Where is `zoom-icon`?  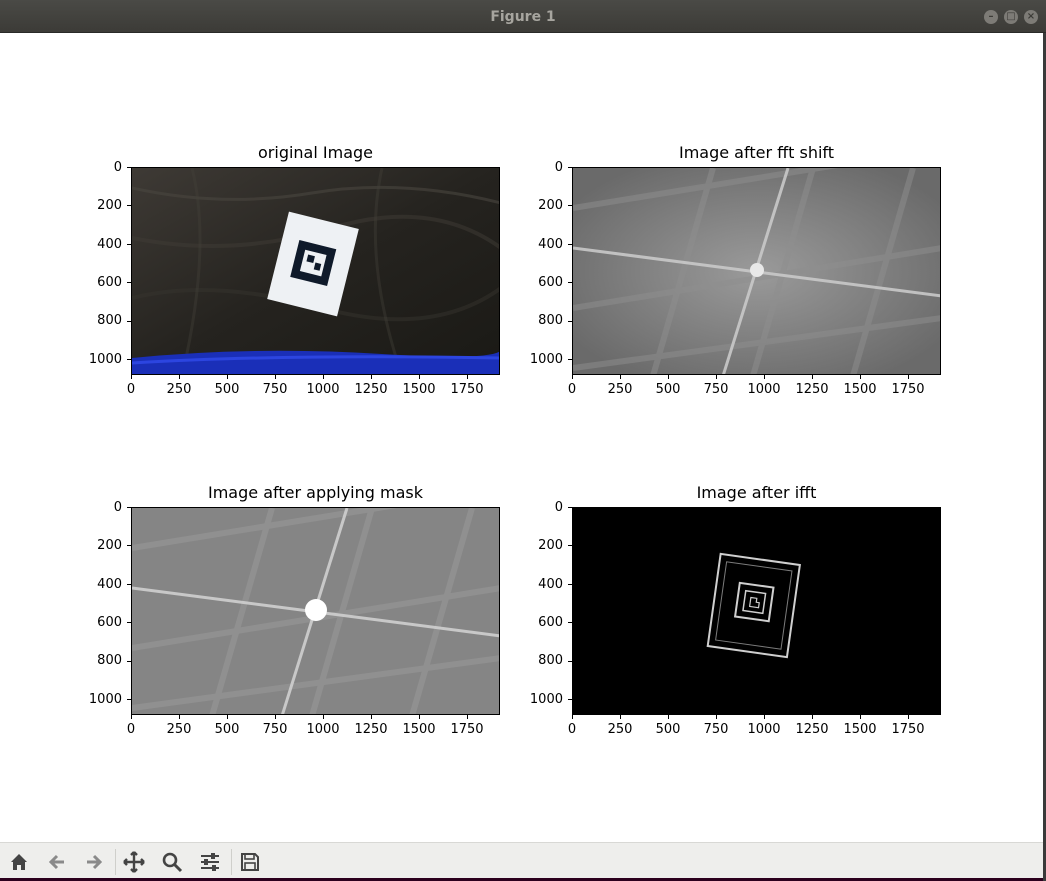
zoom-icon is located at coordinates (172, 862).